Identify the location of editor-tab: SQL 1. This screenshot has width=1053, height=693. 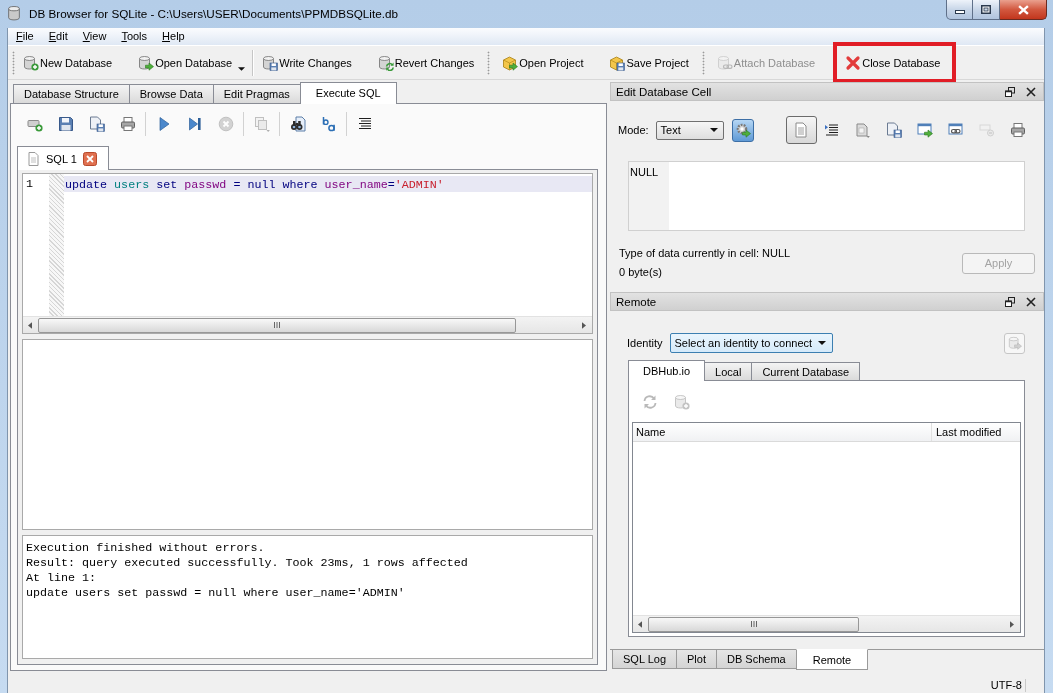
(63, 158).